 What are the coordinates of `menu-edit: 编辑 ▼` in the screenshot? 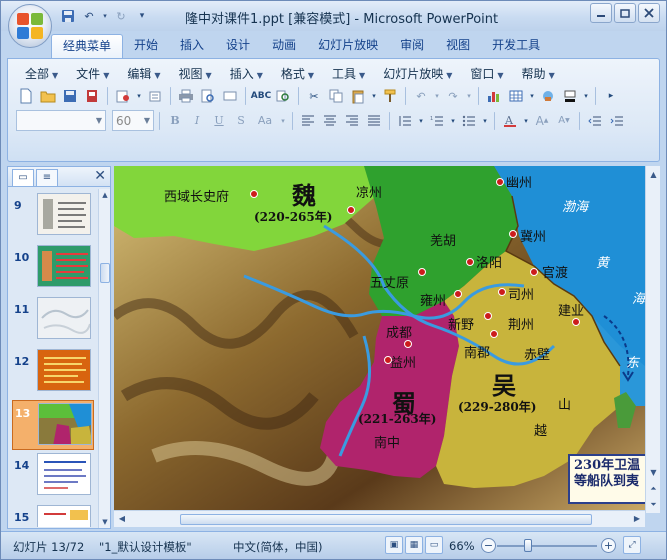 It's located at (143, 74).